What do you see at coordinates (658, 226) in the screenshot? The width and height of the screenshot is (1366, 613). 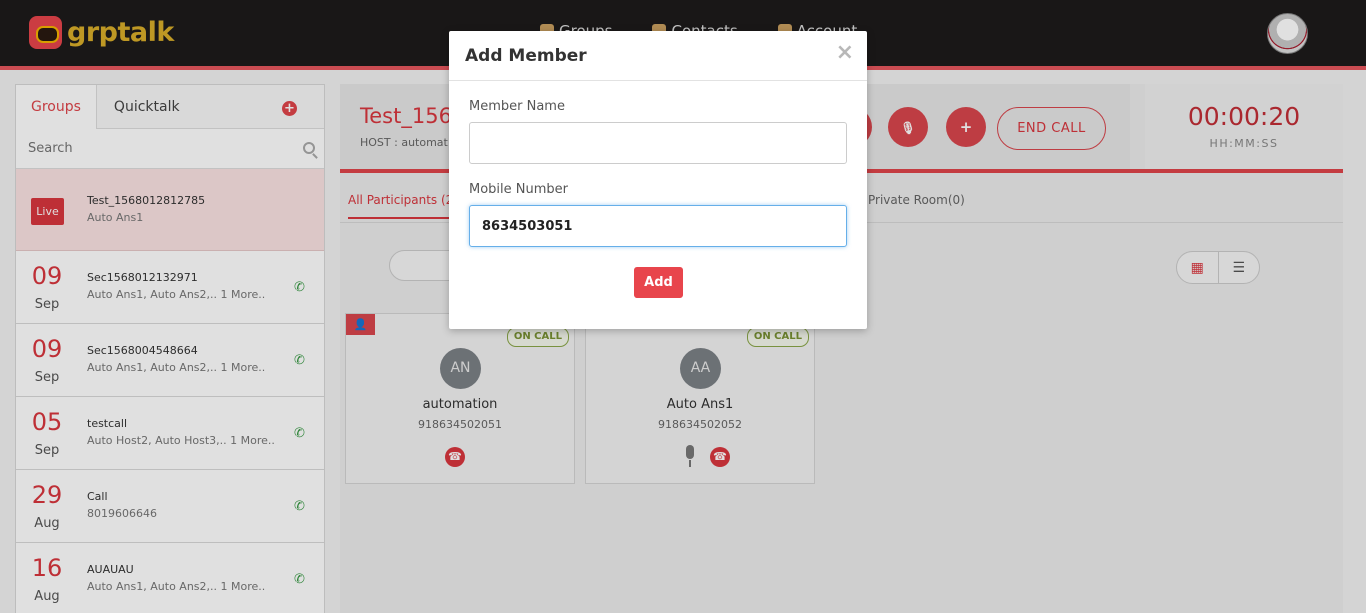 I see `mobile-number-input` at bounding box center [658, 226].